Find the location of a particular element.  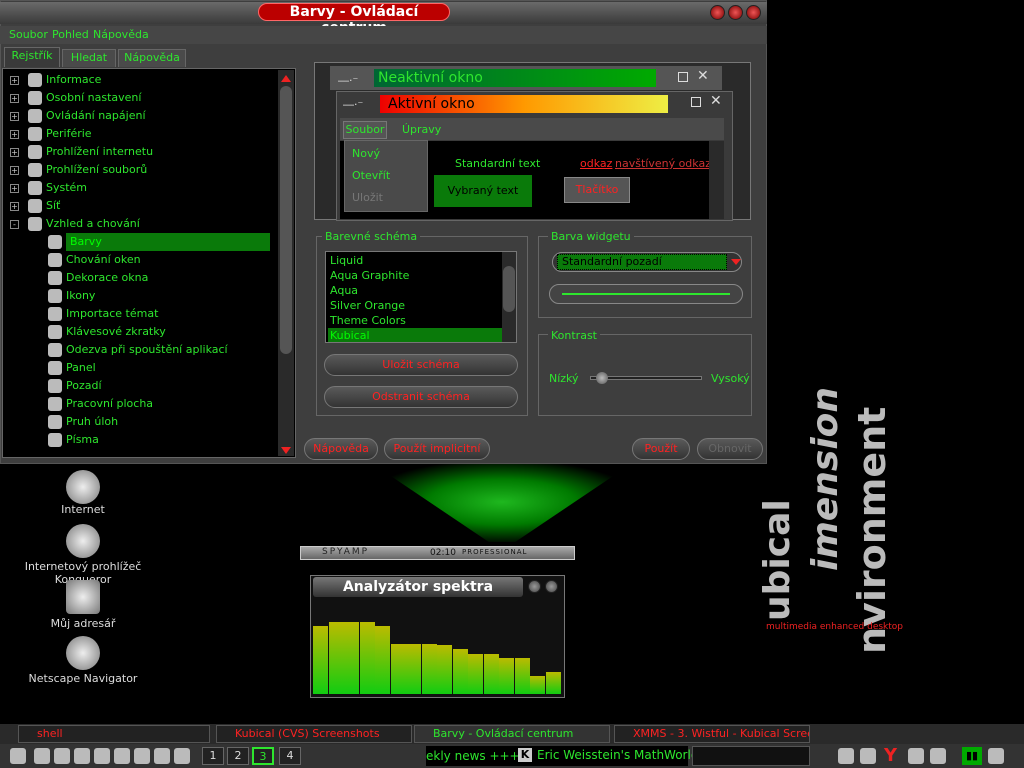

tree-item: Importace témat is located at coordinates (142, 314).